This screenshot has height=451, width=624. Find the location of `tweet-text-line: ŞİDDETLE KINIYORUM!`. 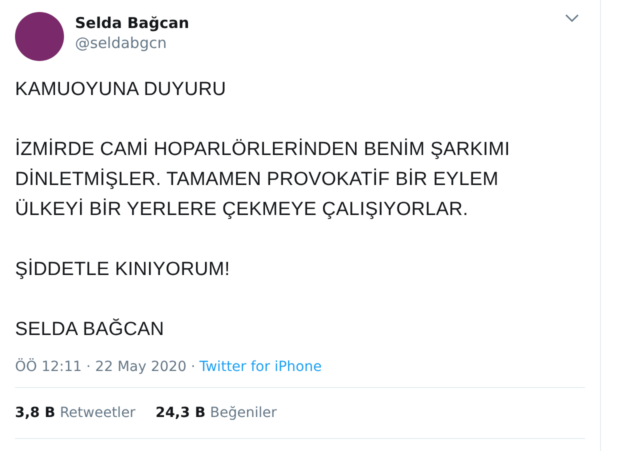

tweet-text-line: ŞİDDETLE KINIYORUM! is located at coordinates (123, 270).